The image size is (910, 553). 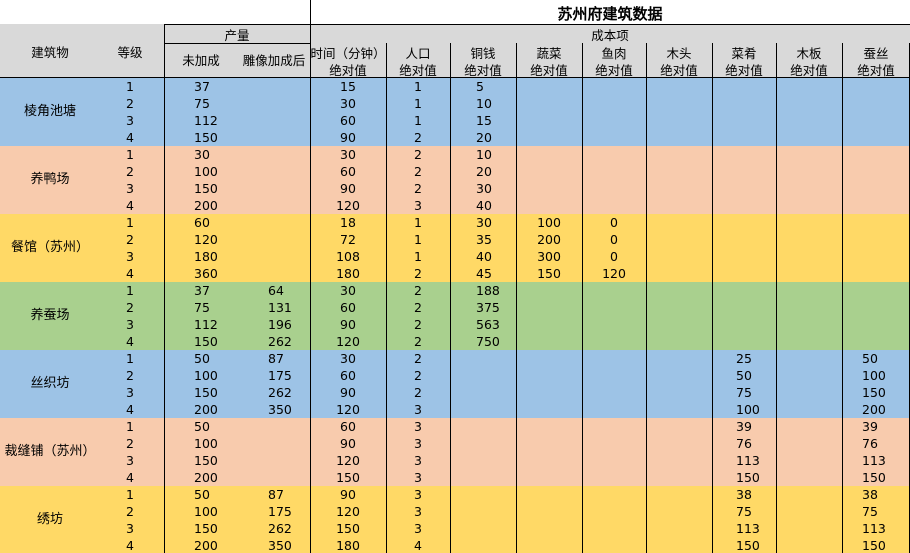 What do you see at coordinates (216, 154) in the screenshot?
I see `output-no-bonus-cell: 30` at bounding box center [216, 154].